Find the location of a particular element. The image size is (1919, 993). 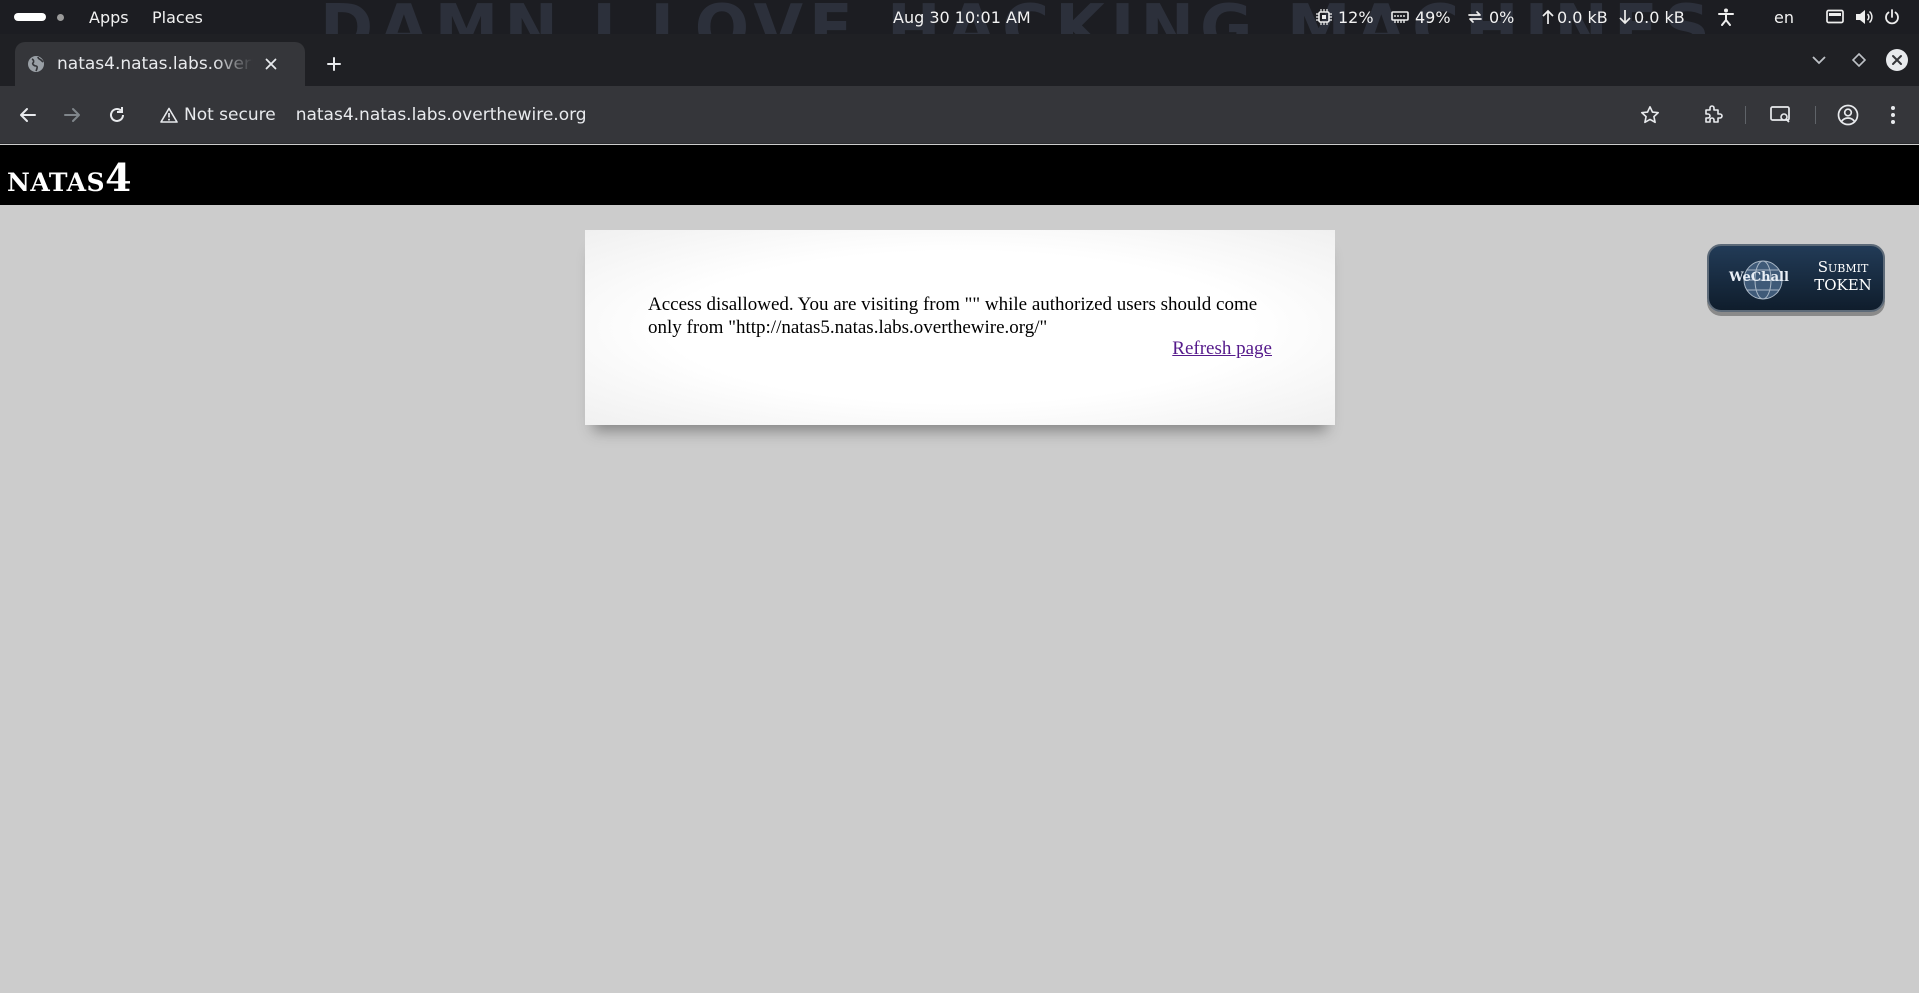

window-close-button is located at coordinates (1897, 60).